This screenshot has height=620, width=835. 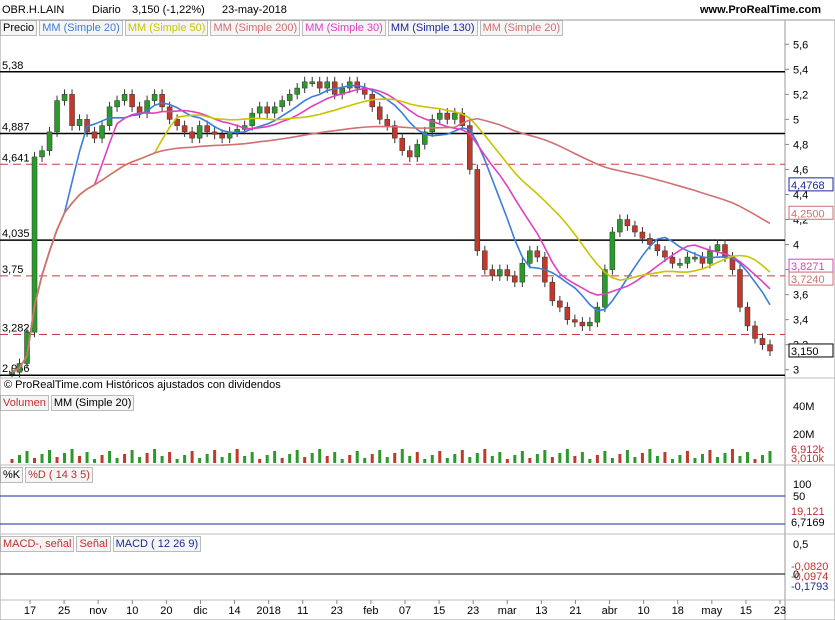 What do you see at coordinates (166, 611) in the screenshot?
I see `x-tick-label: 20` at bounding box center [166, 611].